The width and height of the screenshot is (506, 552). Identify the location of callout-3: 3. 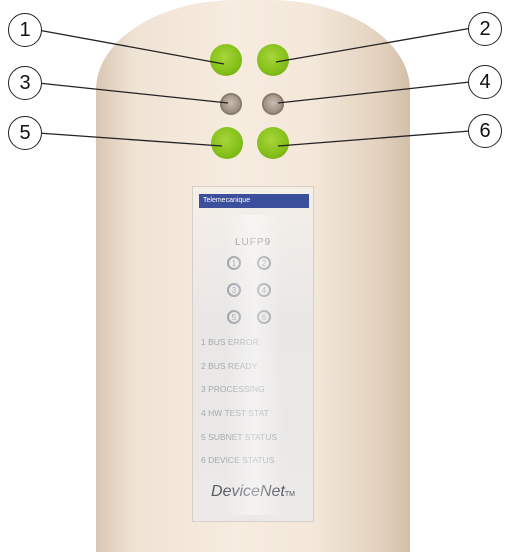
(25, 83).